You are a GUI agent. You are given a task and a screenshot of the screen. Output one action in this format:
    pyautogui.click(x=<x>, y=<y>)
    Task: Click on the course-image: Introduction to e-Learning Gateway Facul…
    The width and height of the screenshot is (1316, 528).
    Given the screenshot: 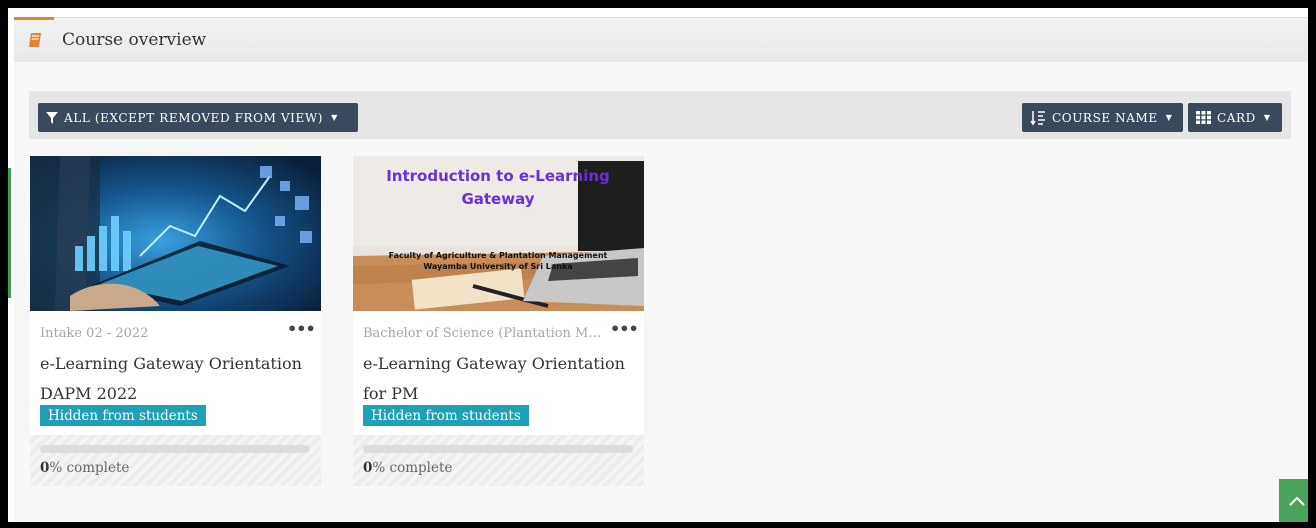 What is the action you would take?
    pyautogui.click(x=498, y=233)
    